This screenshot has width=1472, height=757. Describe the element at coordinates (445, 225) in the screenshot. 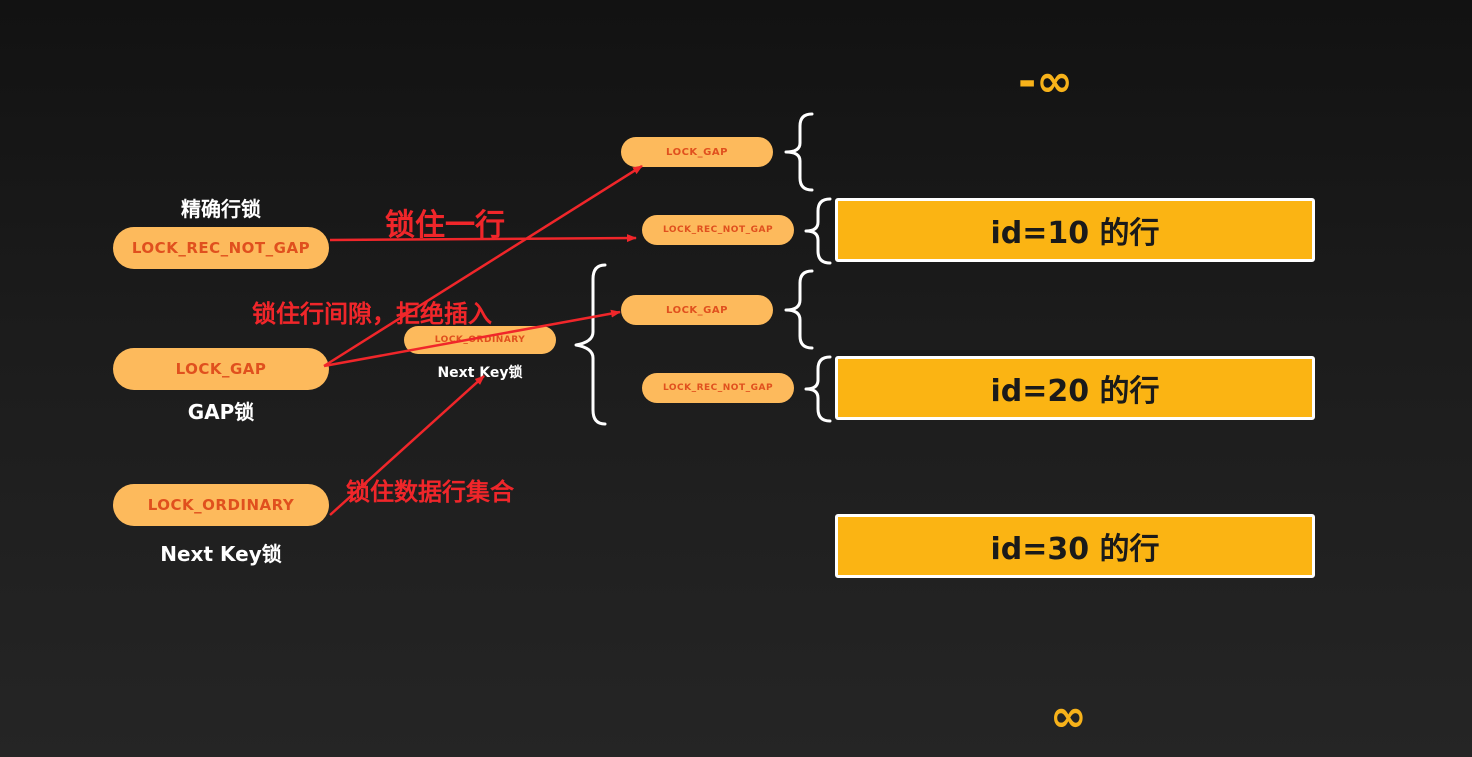

I see `annotation-lock-one-row: 锁住一行` at that location.